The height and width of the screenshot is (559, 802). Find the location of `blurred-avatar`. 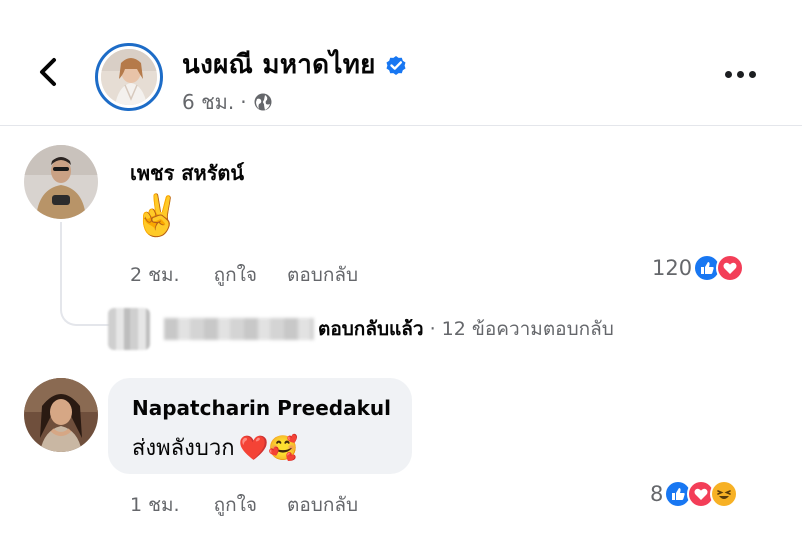

blurred-avatar is located at coordinates (129, 329).